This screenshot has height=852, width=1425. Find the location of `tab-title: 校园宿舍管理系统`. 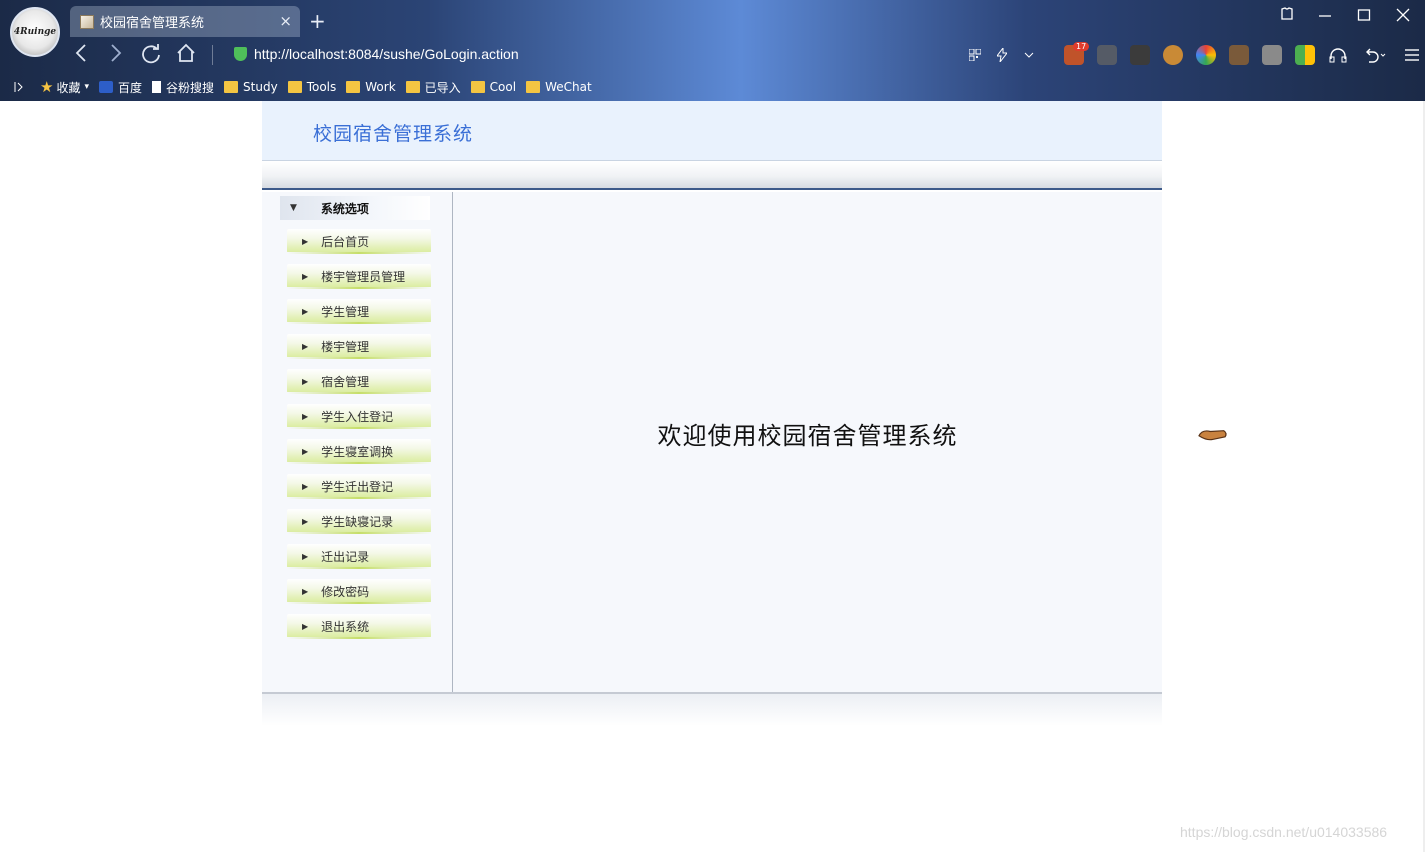

tab-title: 校园宿舍管理系统 is located at coordinates (152, 23).